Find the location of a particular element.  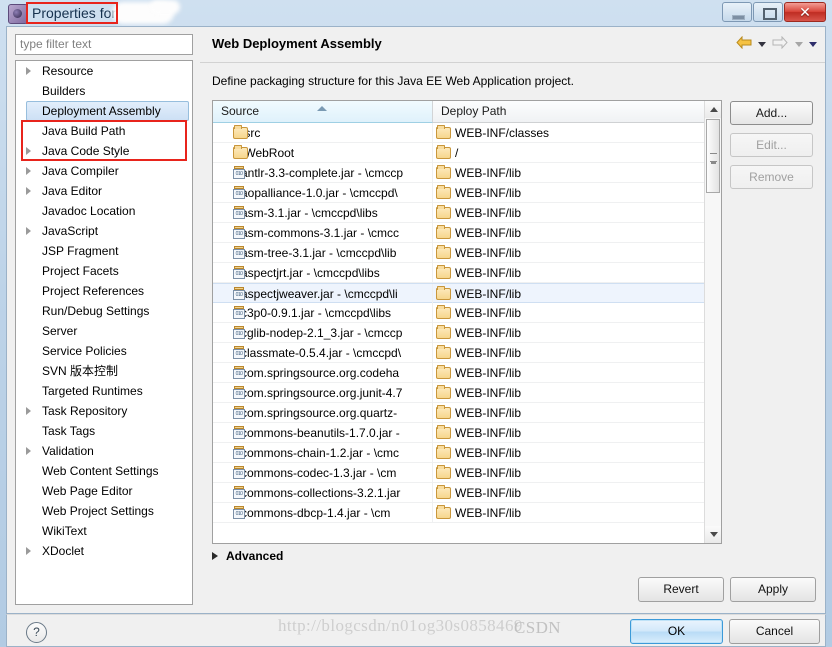

sidebar-item-svn: SVN 版本控制 is located at coordinates (104, 371).